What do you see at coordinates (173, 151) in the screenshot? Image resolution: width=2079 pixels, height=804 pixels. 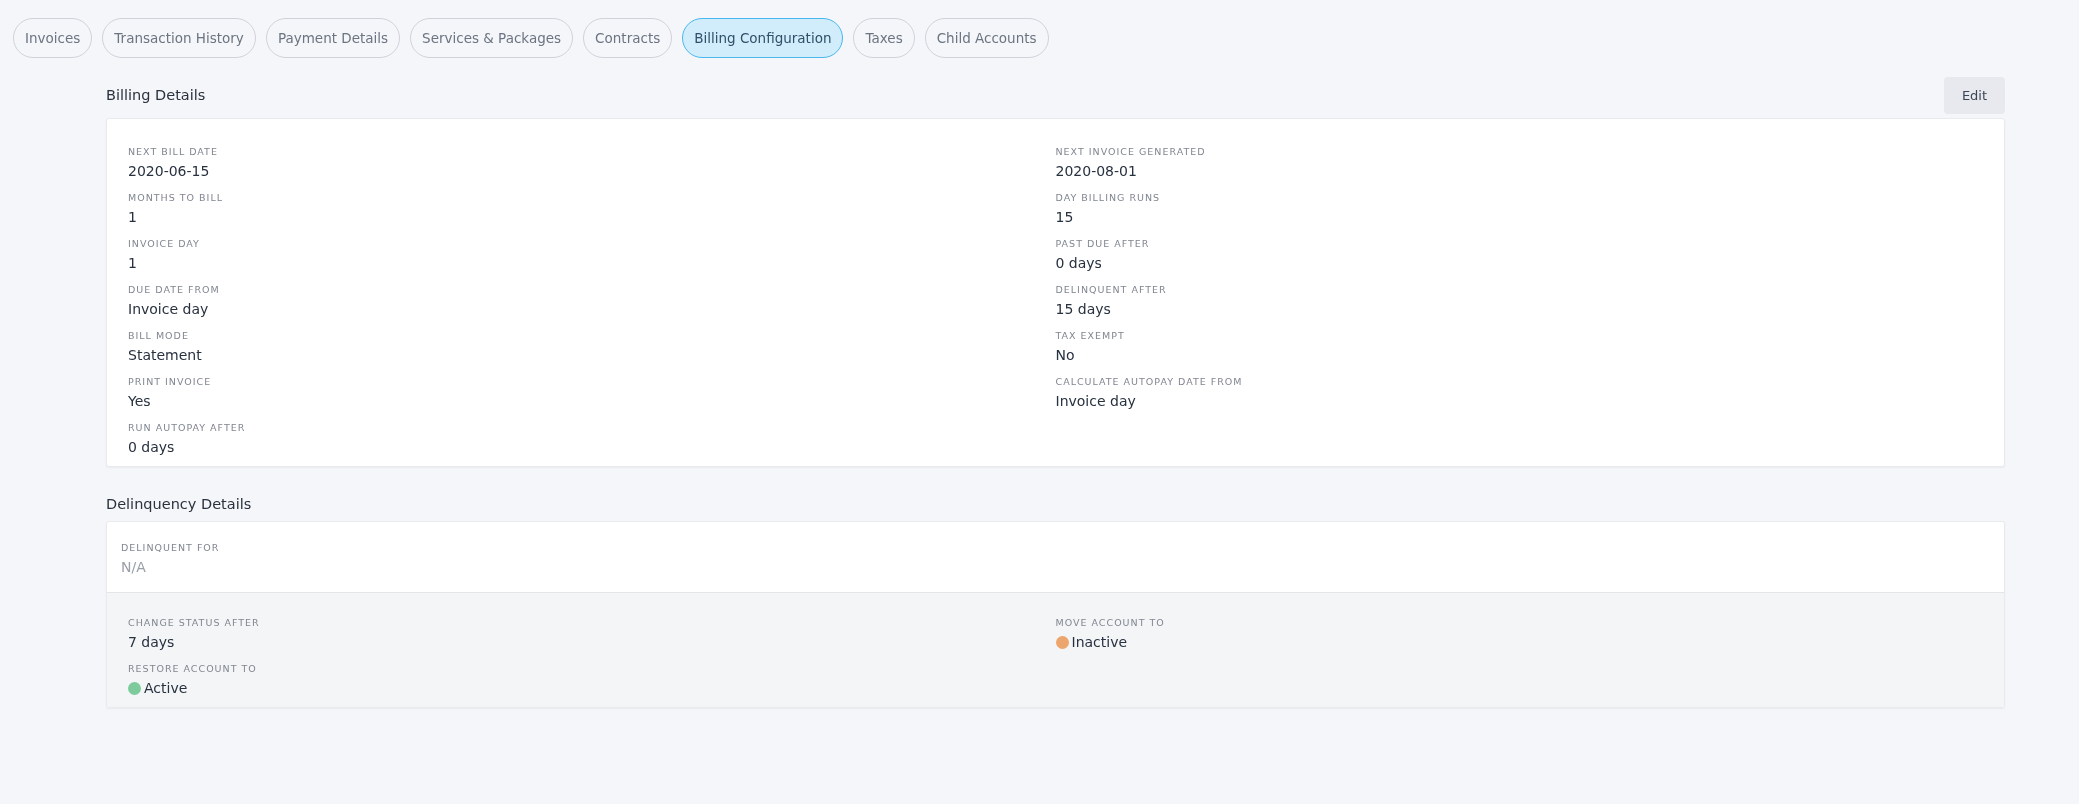 I see `field-label: NEXT BILL DATE` at bounding box center [173, 151].